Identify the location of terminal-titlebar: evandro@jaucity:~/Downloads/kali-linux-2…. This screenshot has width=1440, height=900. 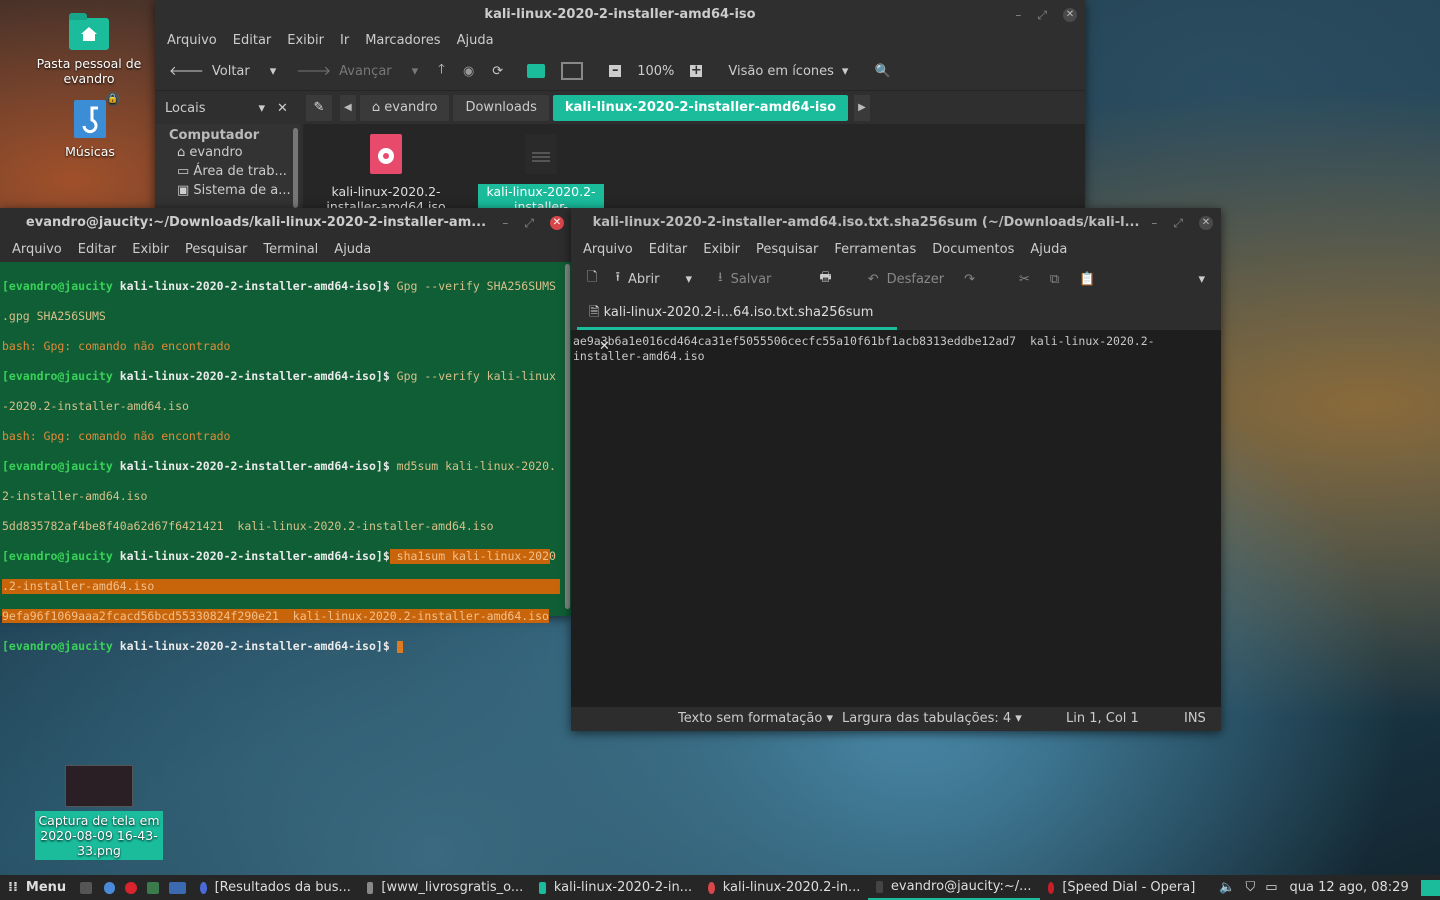
(286, 223).